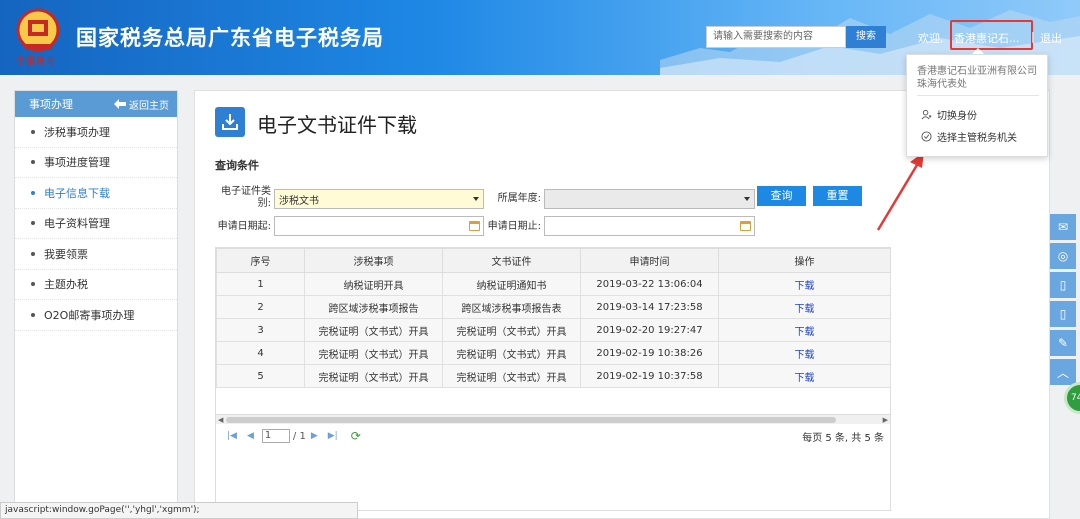 Image resolution: width=1080 pixels, height=519 pixels. Describe the element at coordinates (649, 199) in the screenshot. I see `year-select` at that location.